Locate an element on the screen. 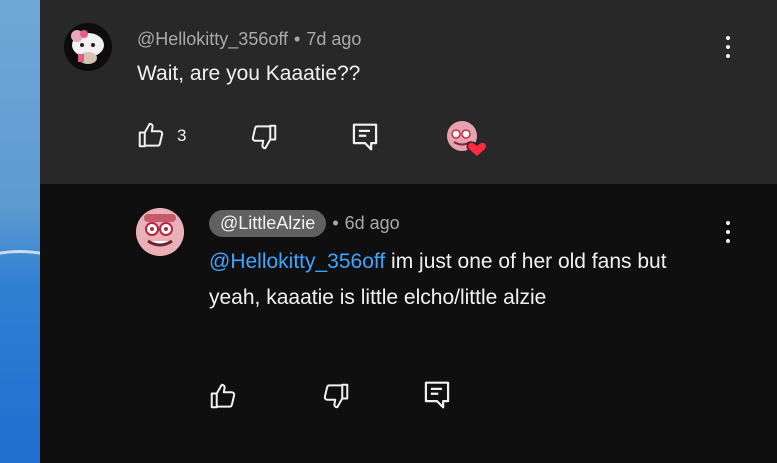 Image resolution: width=777 pixels, height=463 pixels. comment-meta: @Hellokitty_356off • 7d ago is located at coordinates (249, 39).